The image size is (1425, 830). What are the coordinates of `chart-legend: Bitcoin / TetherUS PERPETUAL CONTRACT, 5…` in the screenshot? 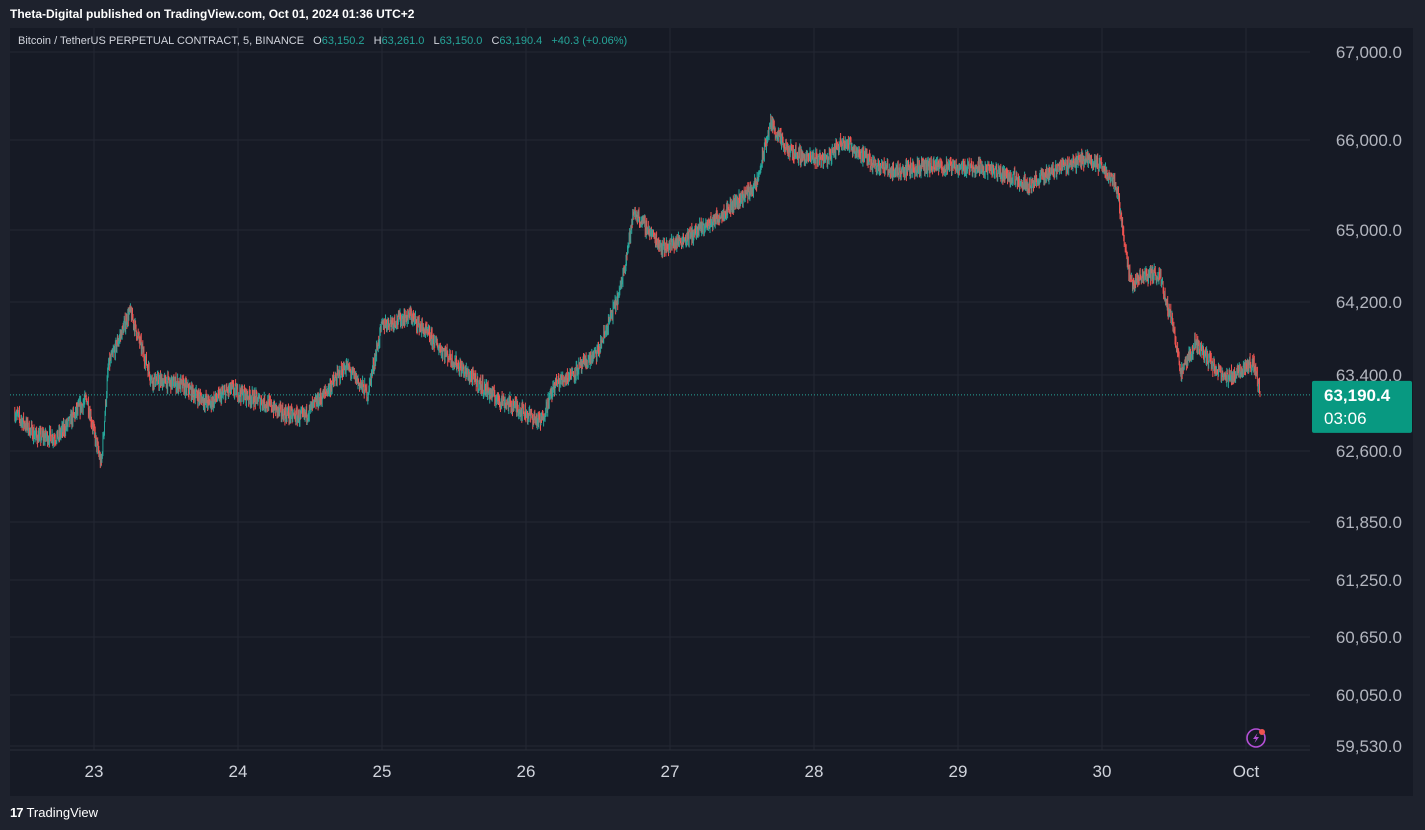 It's located at (322, 41).